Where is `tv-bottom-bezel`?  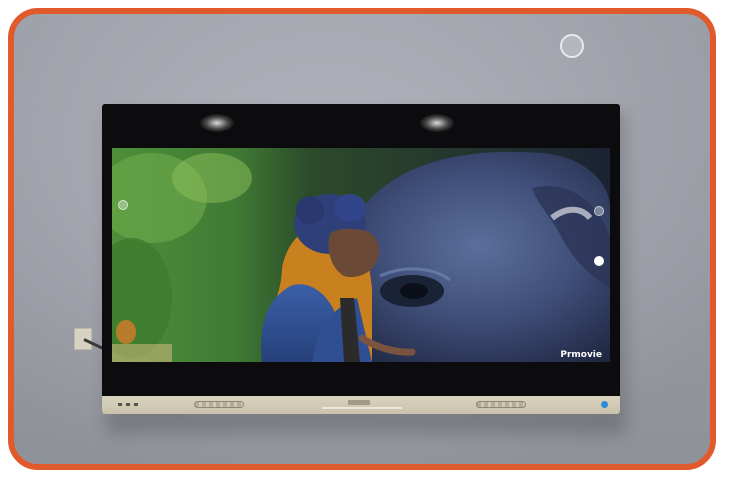
tv-bottom-bezel is located at coordinates (361, 405).